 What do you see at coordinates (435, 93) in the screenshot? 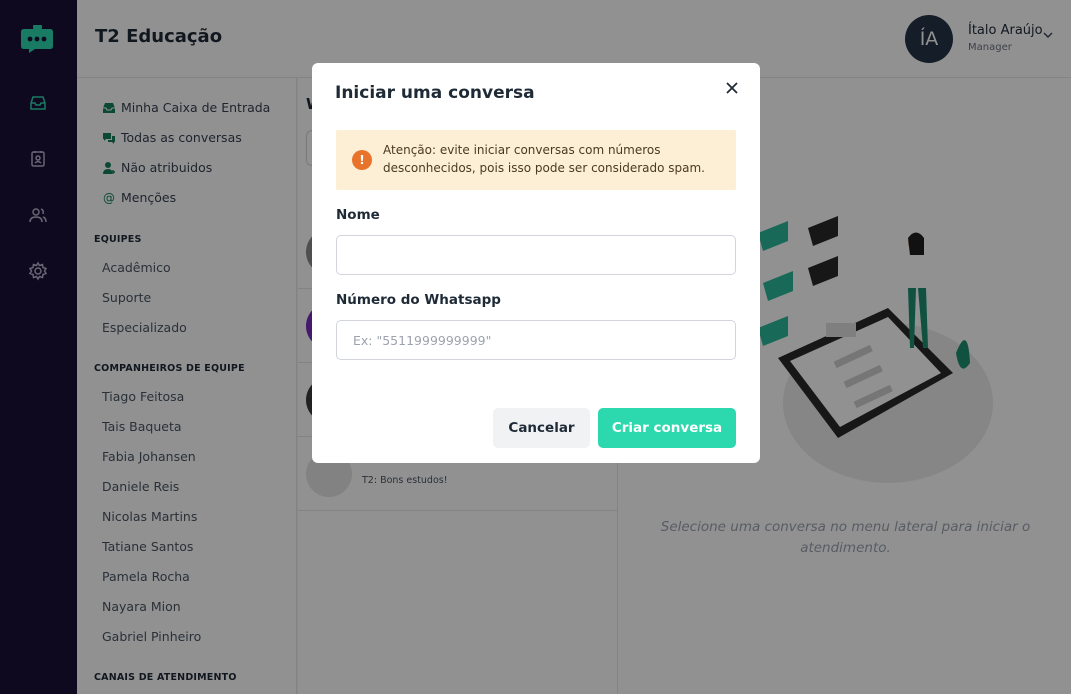
I see `dialog-title: Iniciar uma conversa` at bounding box center [435, 93].